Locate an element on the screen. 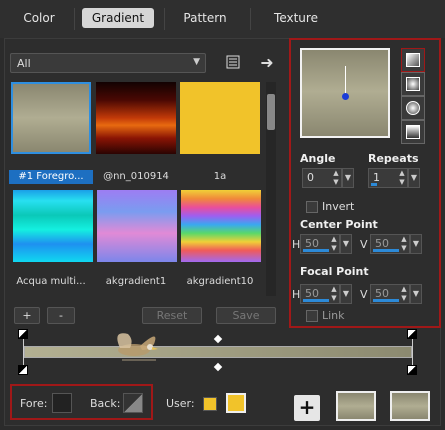  user-color-small is located at coordinates (210, 404).